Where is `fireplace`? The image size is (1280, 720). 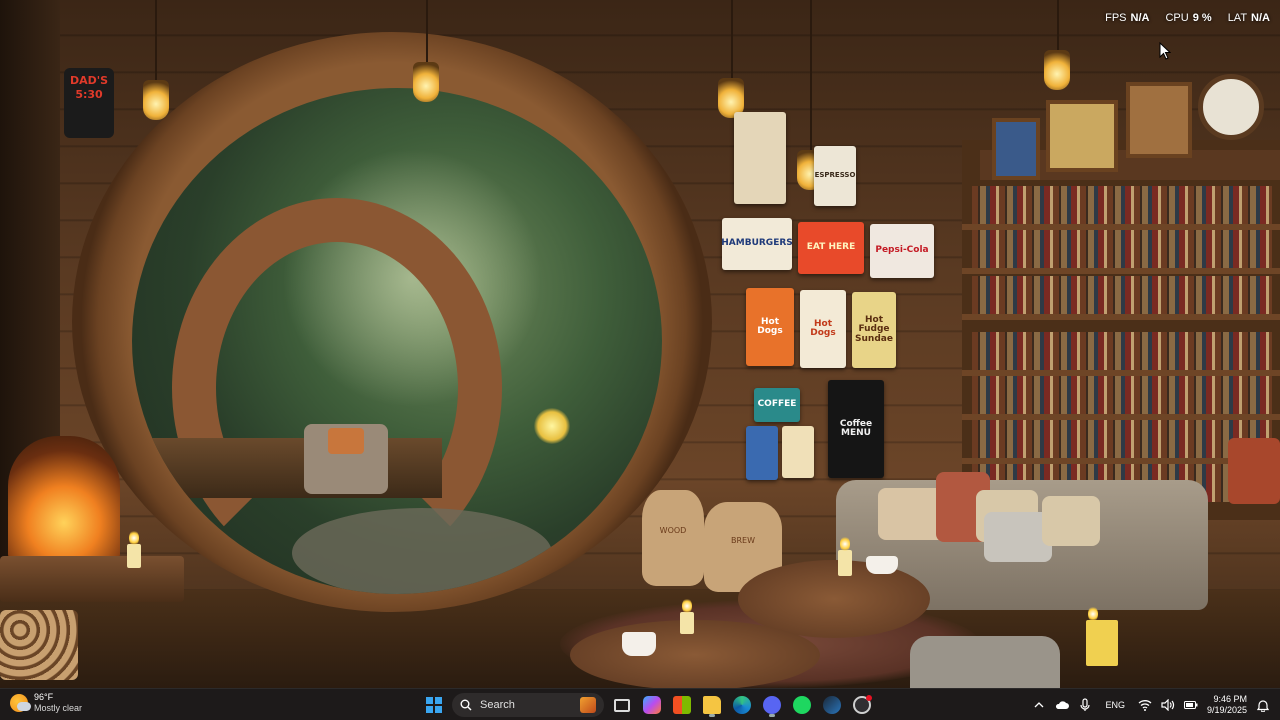 fireplace is located at coordinates (64, 498).